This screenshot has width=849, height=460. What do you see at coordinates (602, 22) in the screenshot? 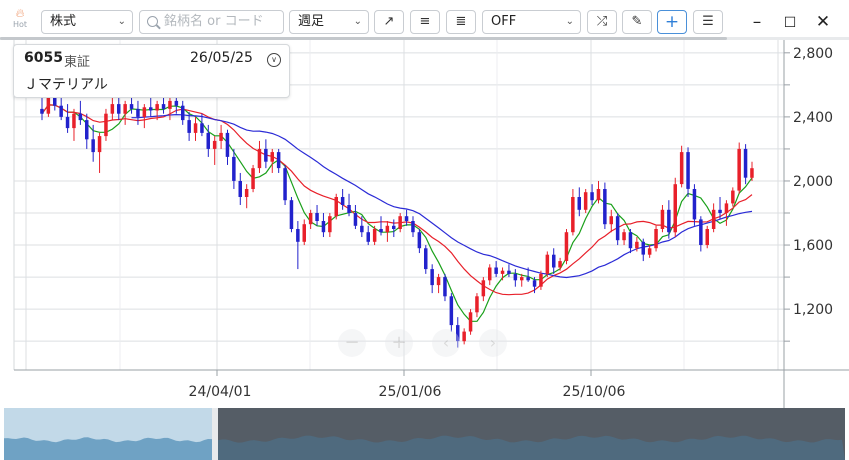
I see `shuffle-button: ⤮` at bounding box center [602, 22].